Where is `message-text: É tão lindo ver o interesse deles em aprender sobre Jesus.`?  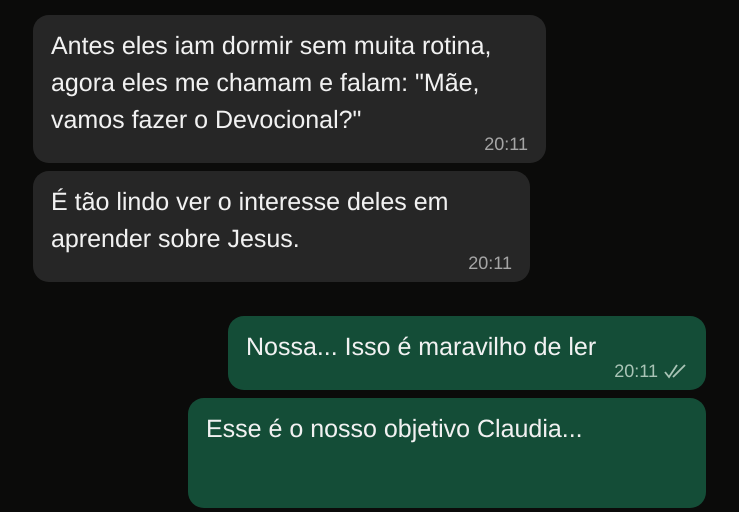
message-text: É tão lindo ver o interesse deles em aprender sobre Jesus. is located at coordinates (250, 221).